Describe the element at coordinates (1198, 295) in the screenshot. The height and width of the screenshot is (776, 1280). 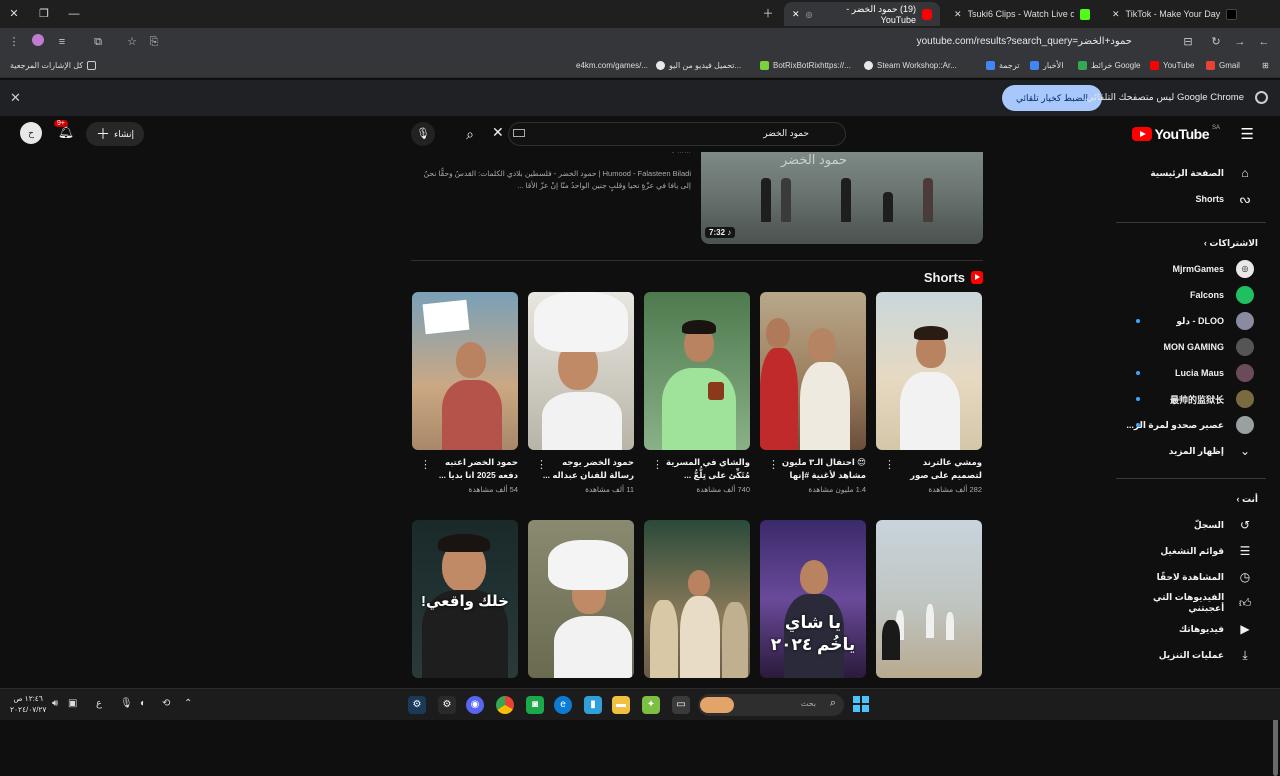
I see `sidebar-channel-falcons: Falcons` at that location.